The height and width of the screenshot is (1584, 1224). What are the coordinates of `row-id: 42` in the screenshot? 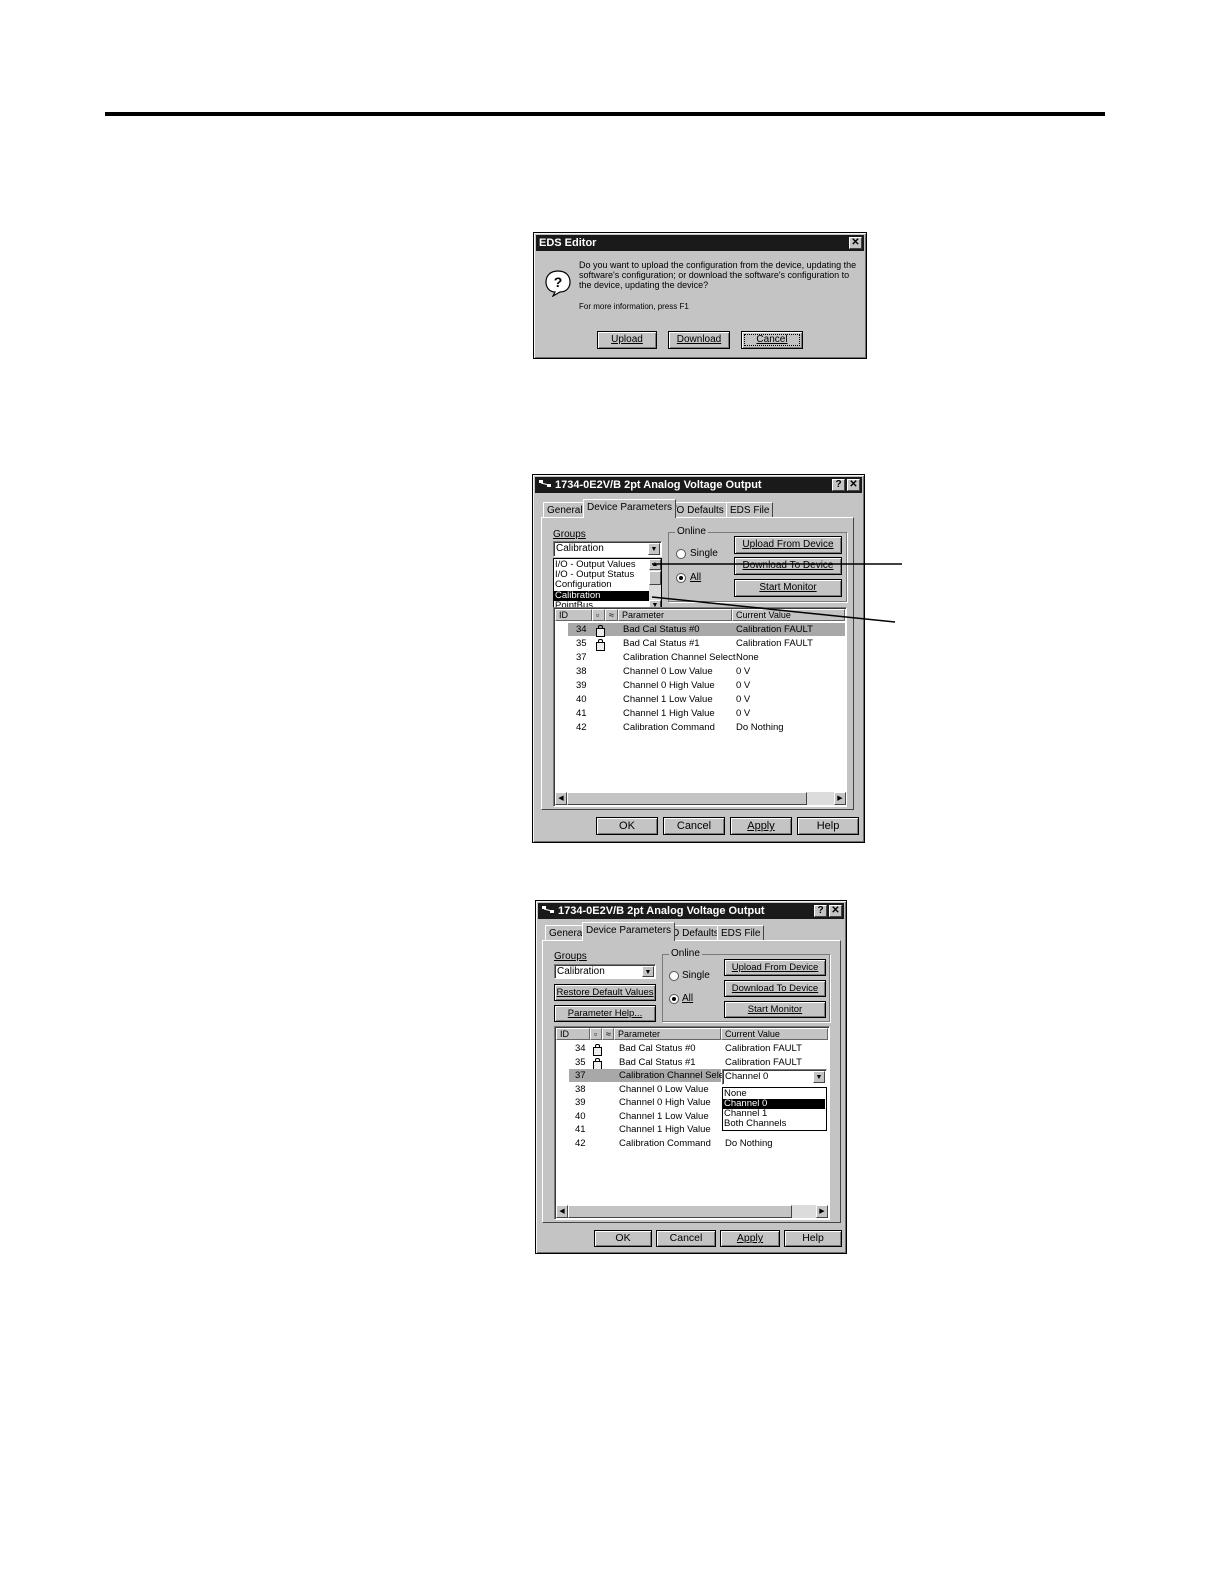 It's located at (580, 1143).